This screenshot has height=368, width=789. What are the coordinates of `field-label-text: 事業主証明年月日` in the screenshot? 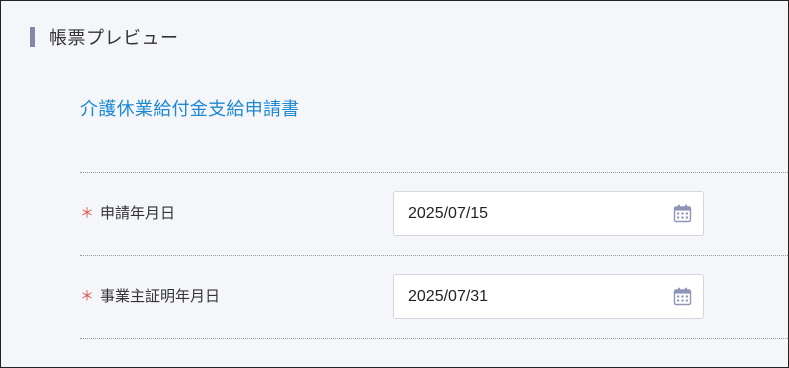 It's located at (160, 296).